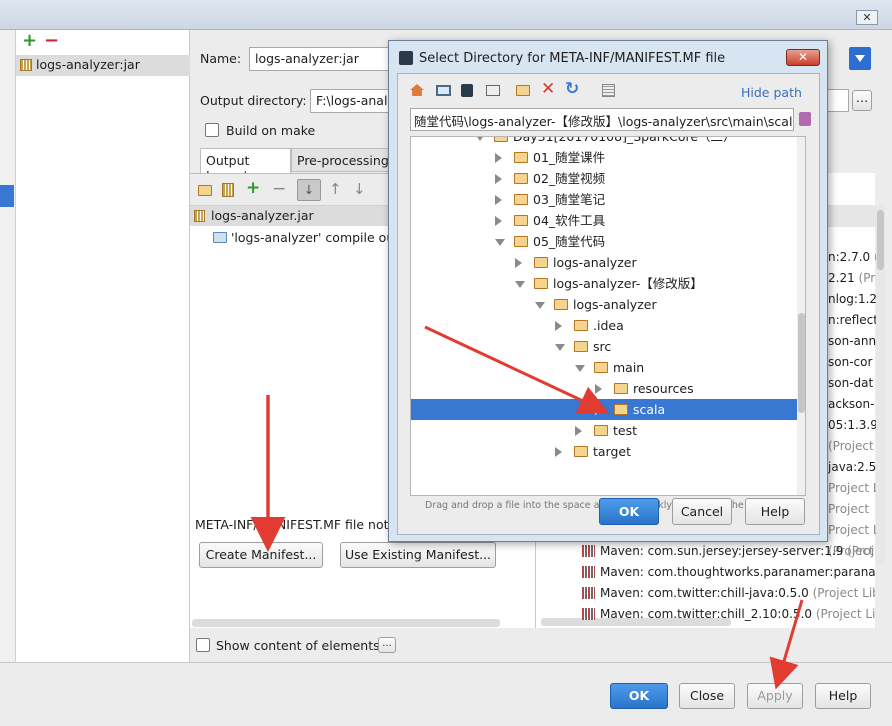 The image size is (892, 726). What do you see at coordinates (516, 369) in the screenshot?
I see `arrow-to-scala` at bounding box center [516, 369].